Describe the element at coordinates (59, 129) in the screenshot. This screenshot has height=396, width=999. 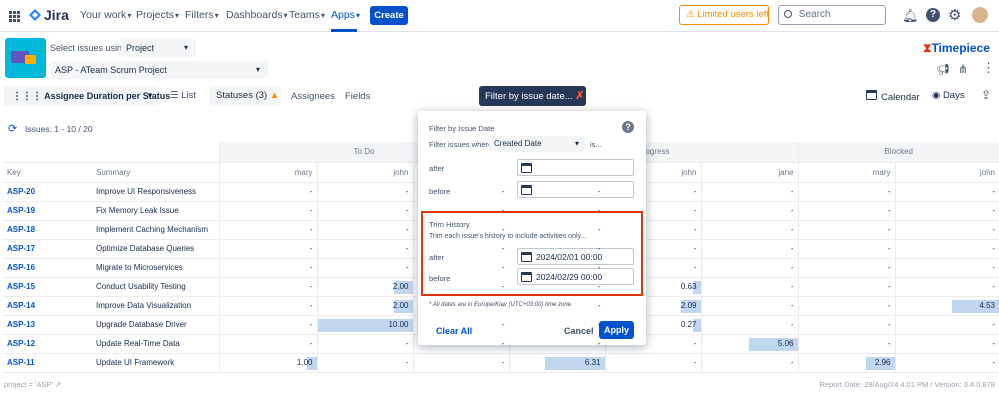
I see `issues-count: Issues: 1 - 10 / 20` at that location.